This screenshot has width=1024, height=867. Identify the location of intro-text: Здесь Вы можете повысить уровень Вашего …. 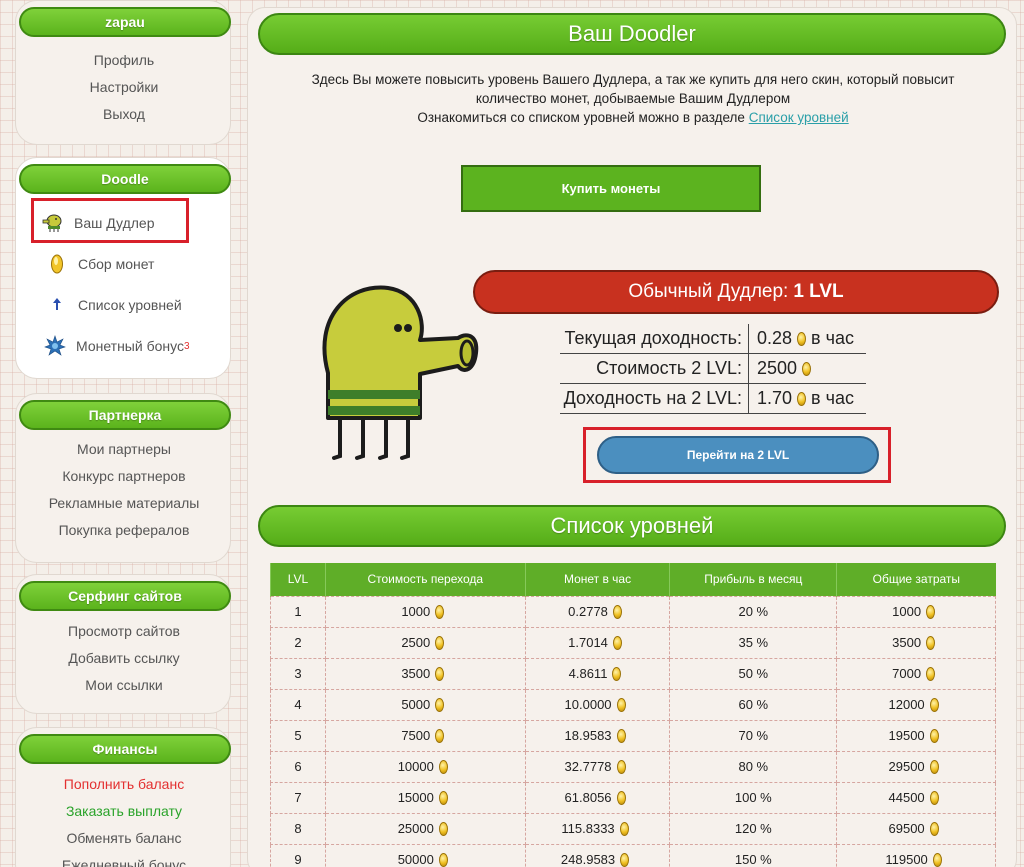
(633, 98).